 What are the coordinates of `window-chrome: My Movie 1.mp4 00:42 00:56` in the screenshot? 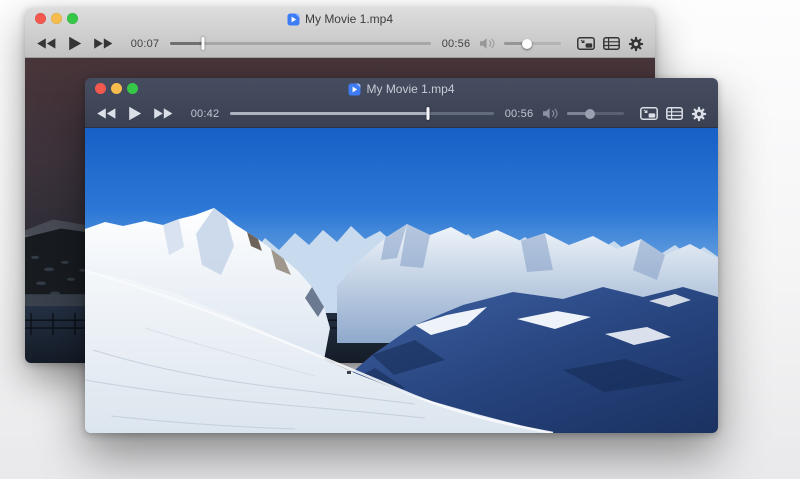 It's located at (401, 103).